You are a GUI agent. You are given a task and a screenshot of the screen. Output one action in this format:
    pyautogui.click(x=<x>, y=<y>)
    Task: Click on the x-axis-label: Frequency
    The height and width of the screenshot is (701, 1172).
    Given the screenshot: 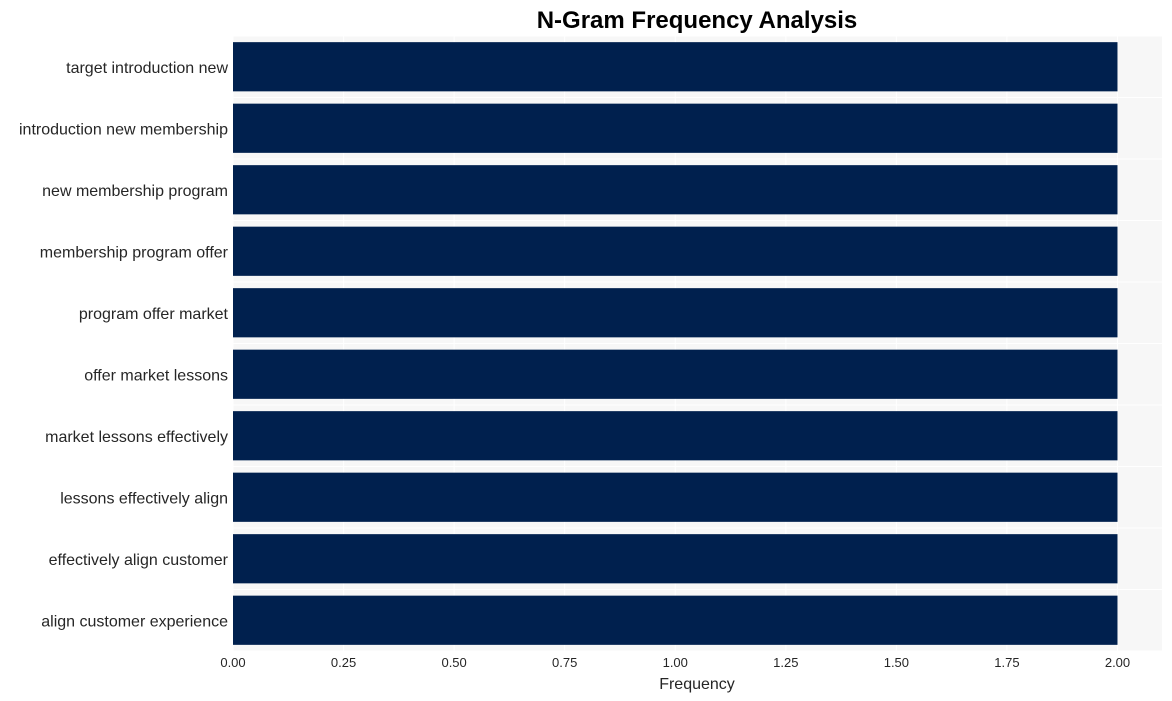 What is the action you would take?
    pyautogui.click(x=697, y=684)
    